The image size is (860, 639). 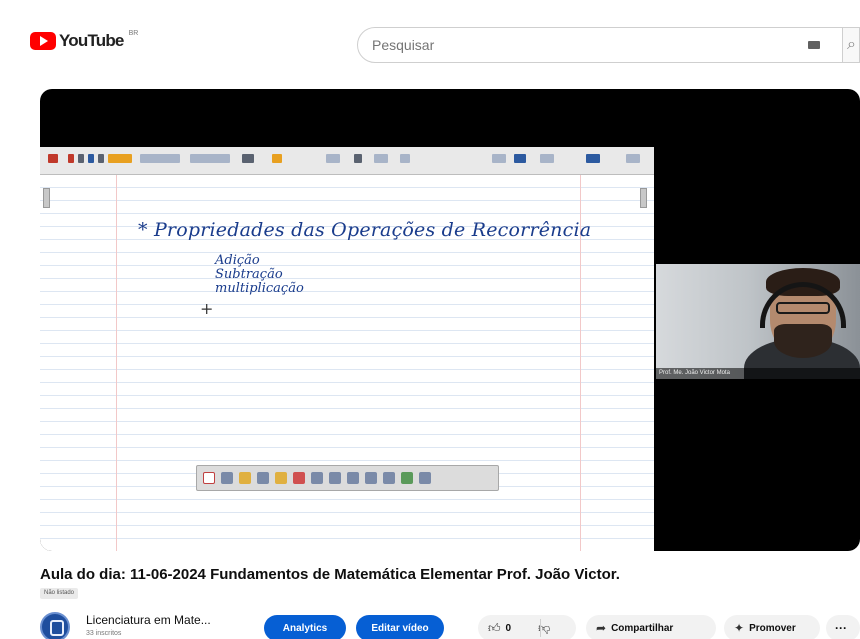 I want to click on youtube-play-icon, so click(x=43, y=41).